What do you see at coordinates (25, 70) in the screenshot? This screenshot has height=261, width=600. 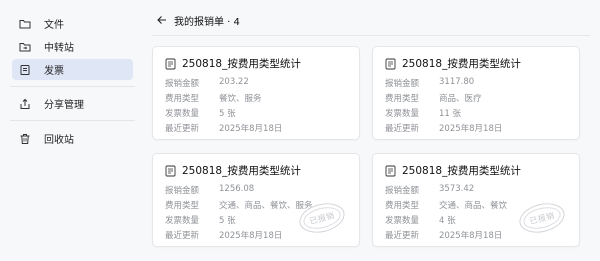 I see `invoice-icon` at bounding box center [25, 70].